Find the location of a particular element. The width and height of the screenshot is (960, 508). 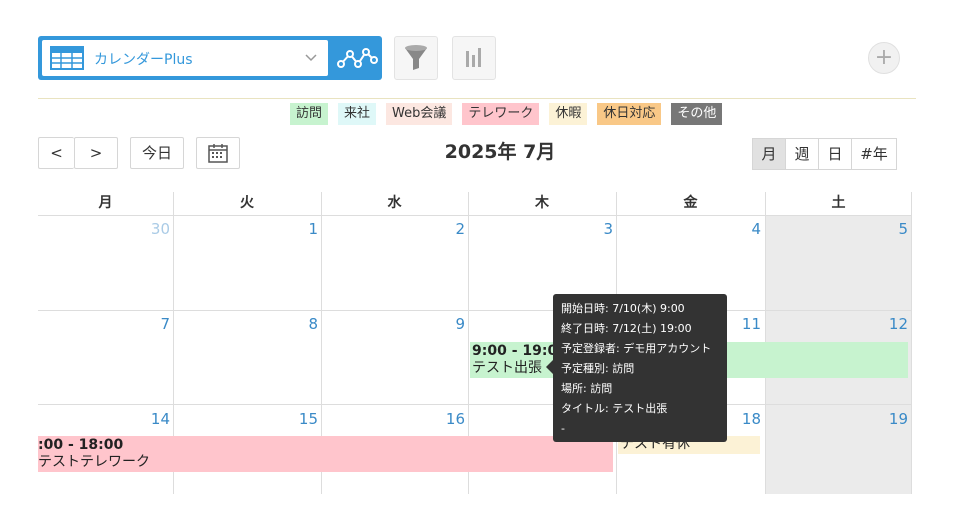

weekday-sat: 土 is located at coordinates (838, 204).